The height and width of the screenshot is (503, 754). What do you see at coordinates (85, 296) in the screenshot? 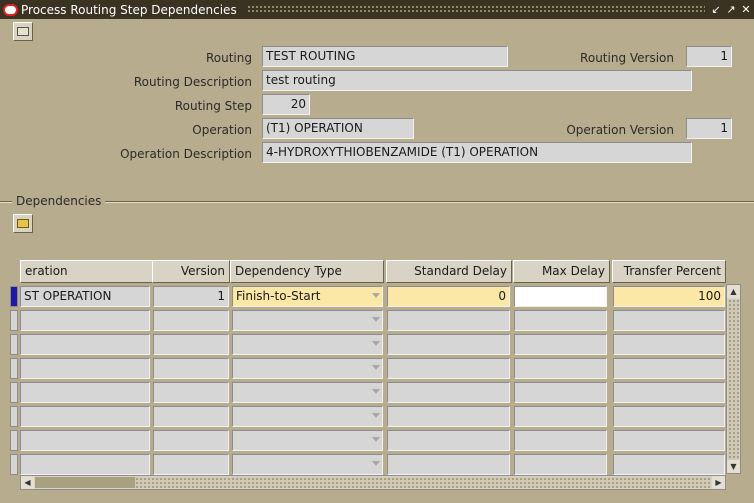
I see `cell-operation: ST OPERATION` at bounding box center [85, 296].